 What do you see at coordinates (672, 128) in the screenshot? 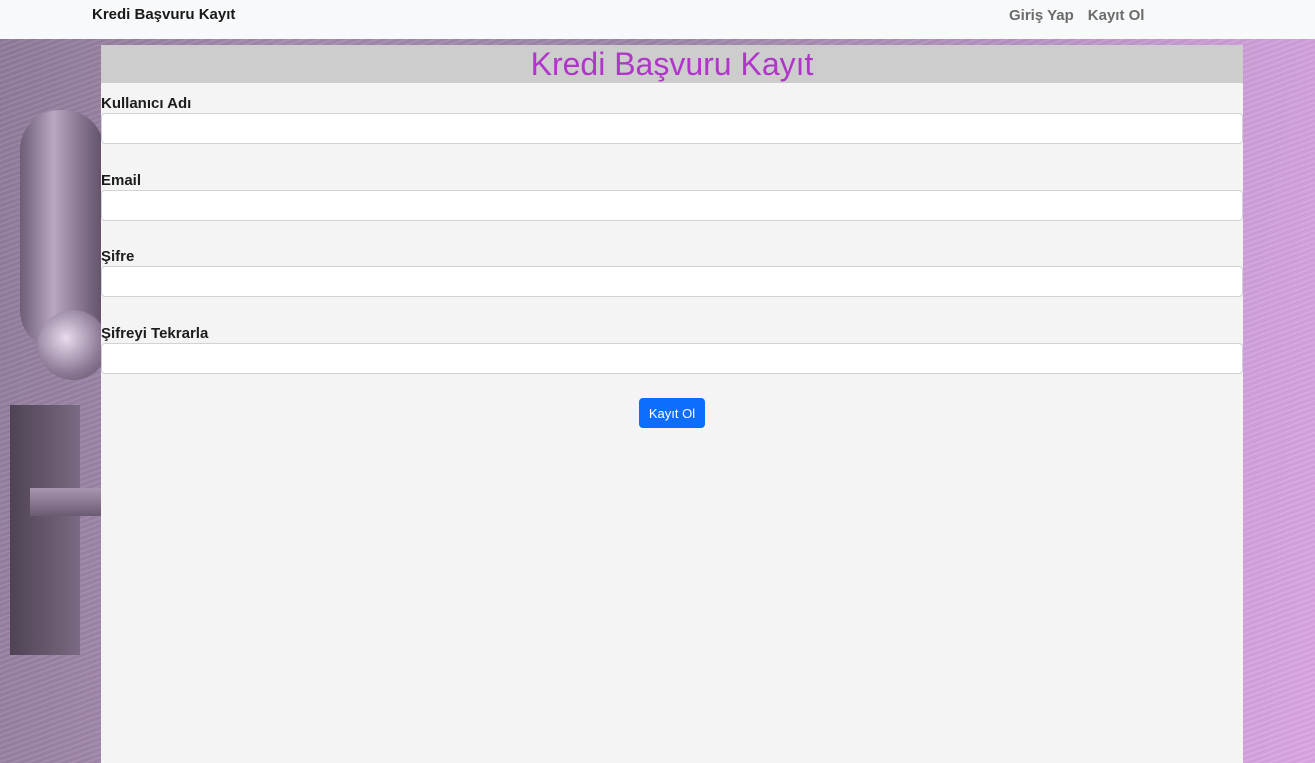
I see `username-input` at bounding box center [672, 128].